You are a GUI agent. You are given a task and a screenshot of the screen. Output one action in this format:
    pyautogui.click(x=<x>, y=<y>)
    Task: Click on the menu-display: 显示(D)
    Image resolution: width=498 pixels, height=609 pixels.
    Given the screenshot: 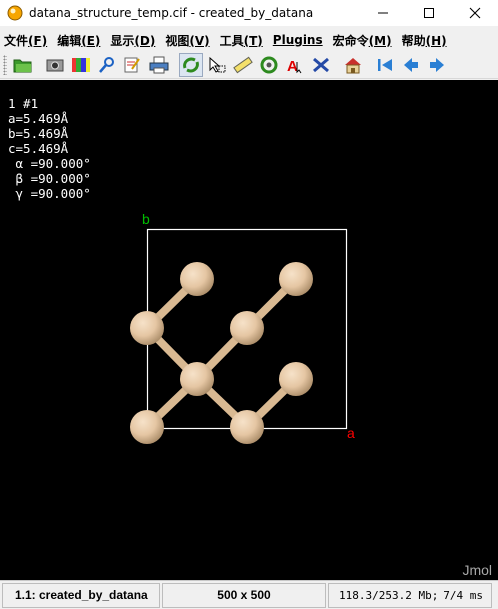 What is the action you would take?
    pyautogui.click(x=130, y=40)
    